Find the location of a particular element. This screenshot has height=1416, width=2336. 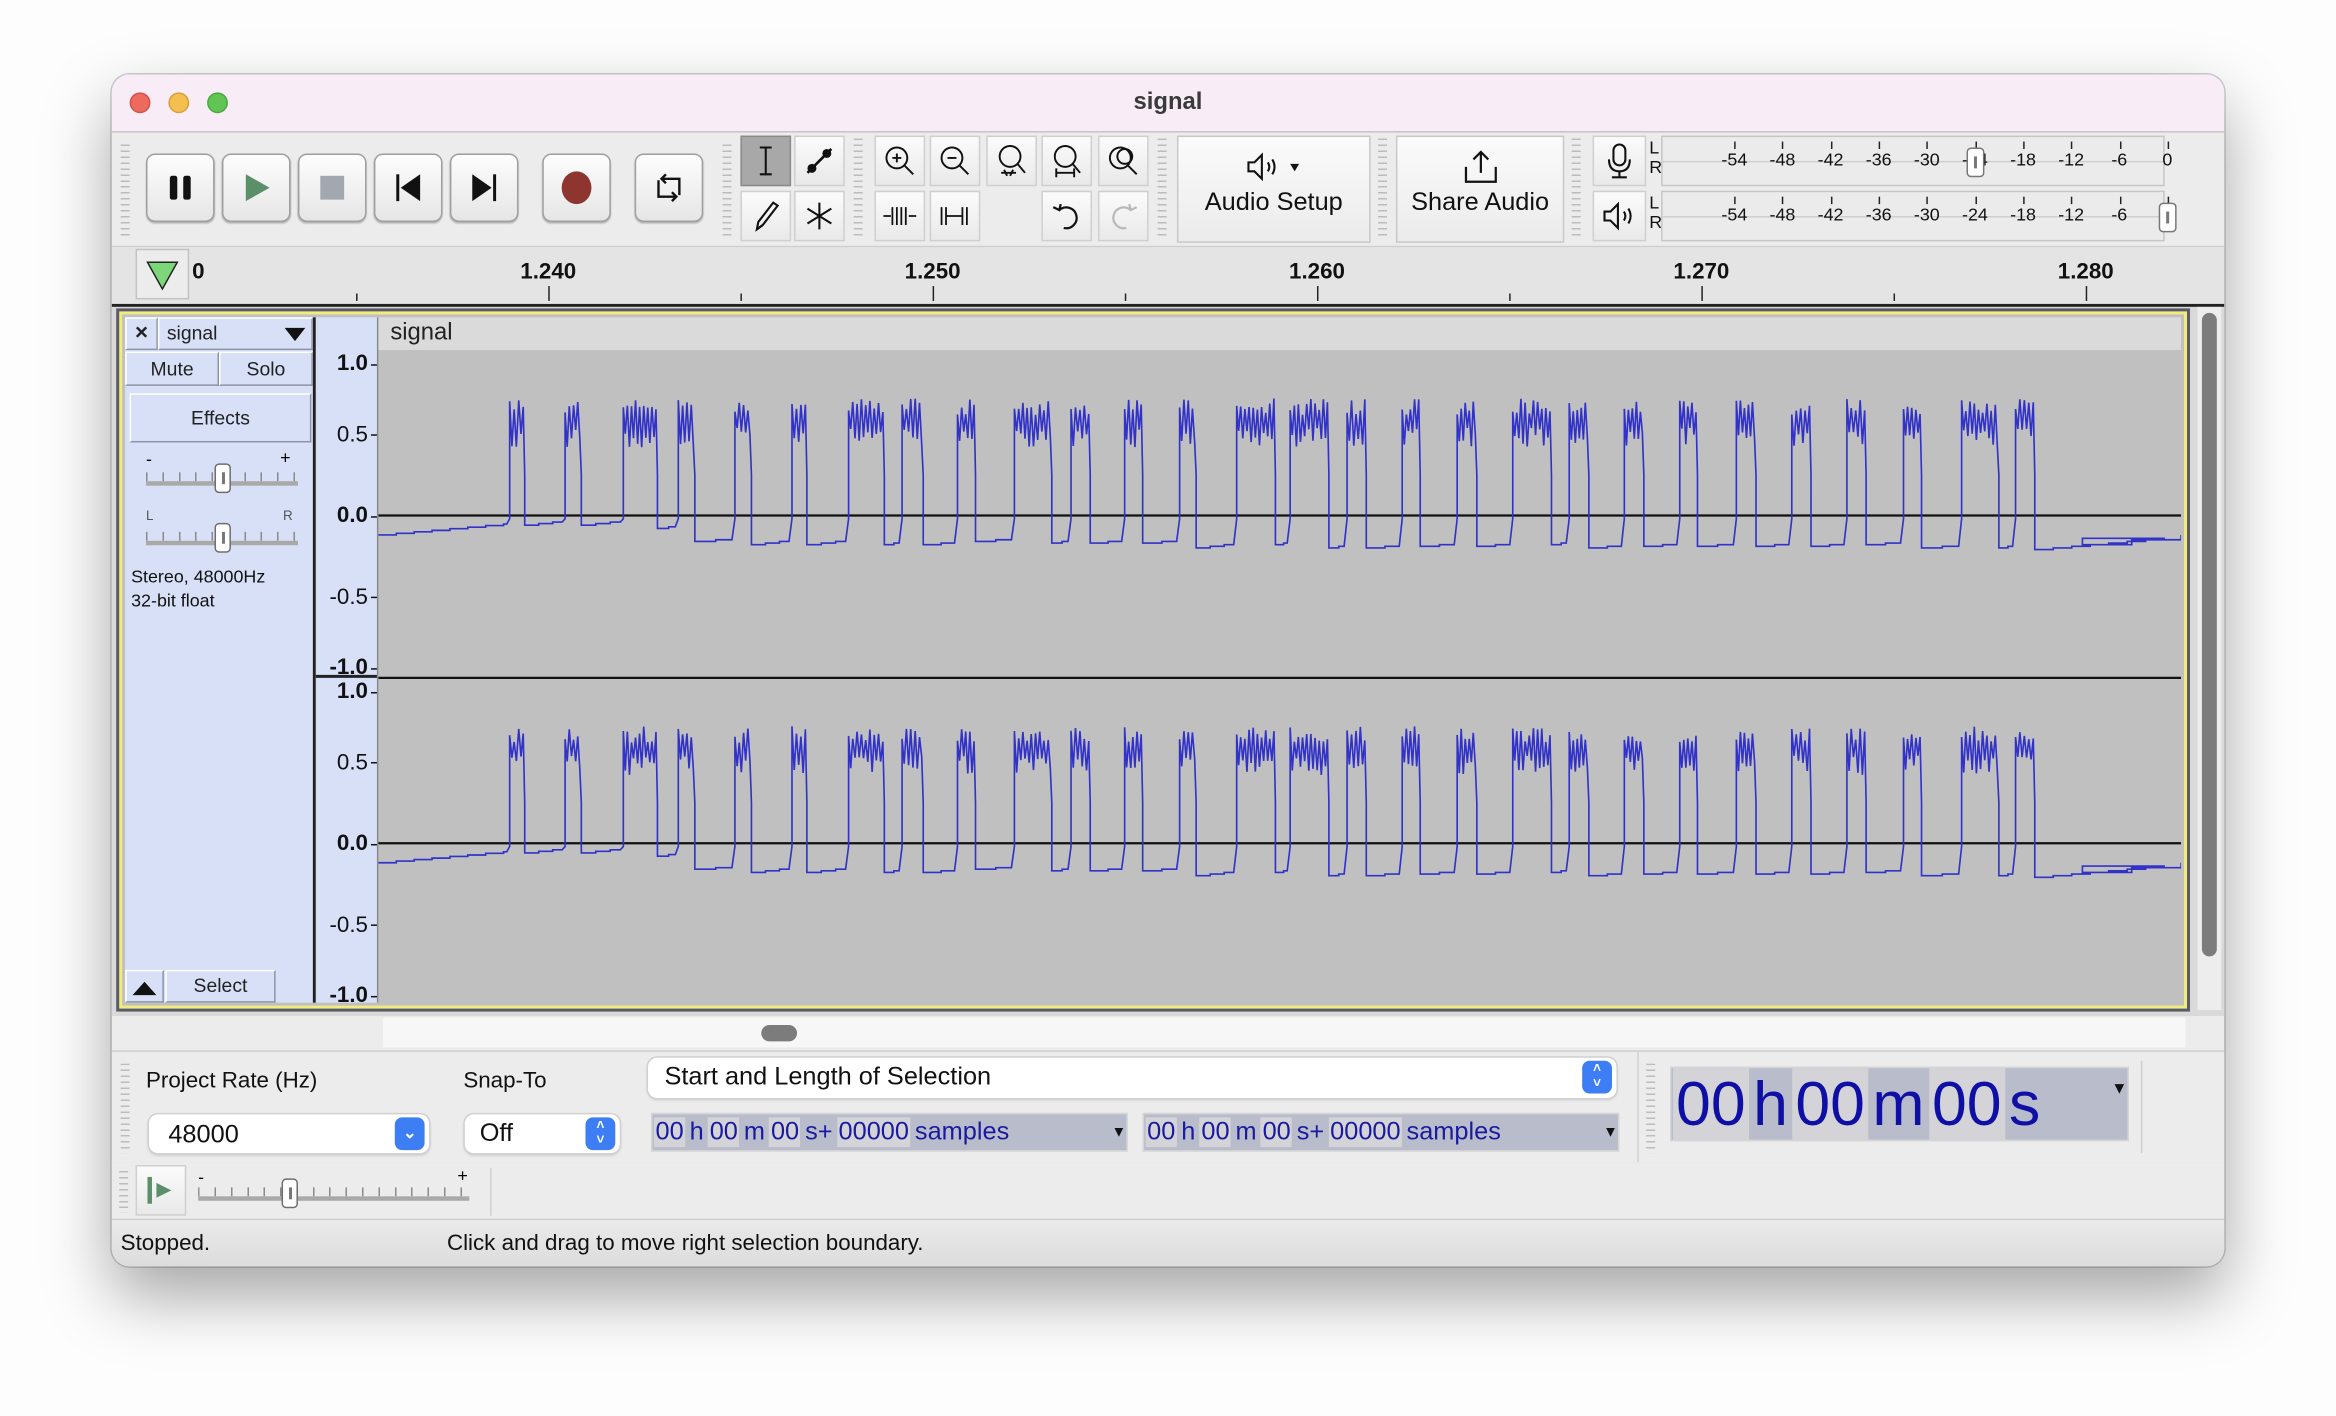

record-level-slider is located at coordinates (1974, 162).